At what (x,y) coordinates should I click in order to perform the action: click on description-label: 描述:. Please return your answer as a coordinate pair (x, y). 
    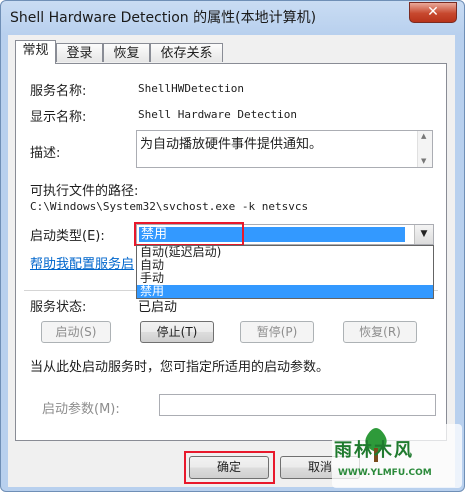
    Looking at the image, I should click on (45, 153).